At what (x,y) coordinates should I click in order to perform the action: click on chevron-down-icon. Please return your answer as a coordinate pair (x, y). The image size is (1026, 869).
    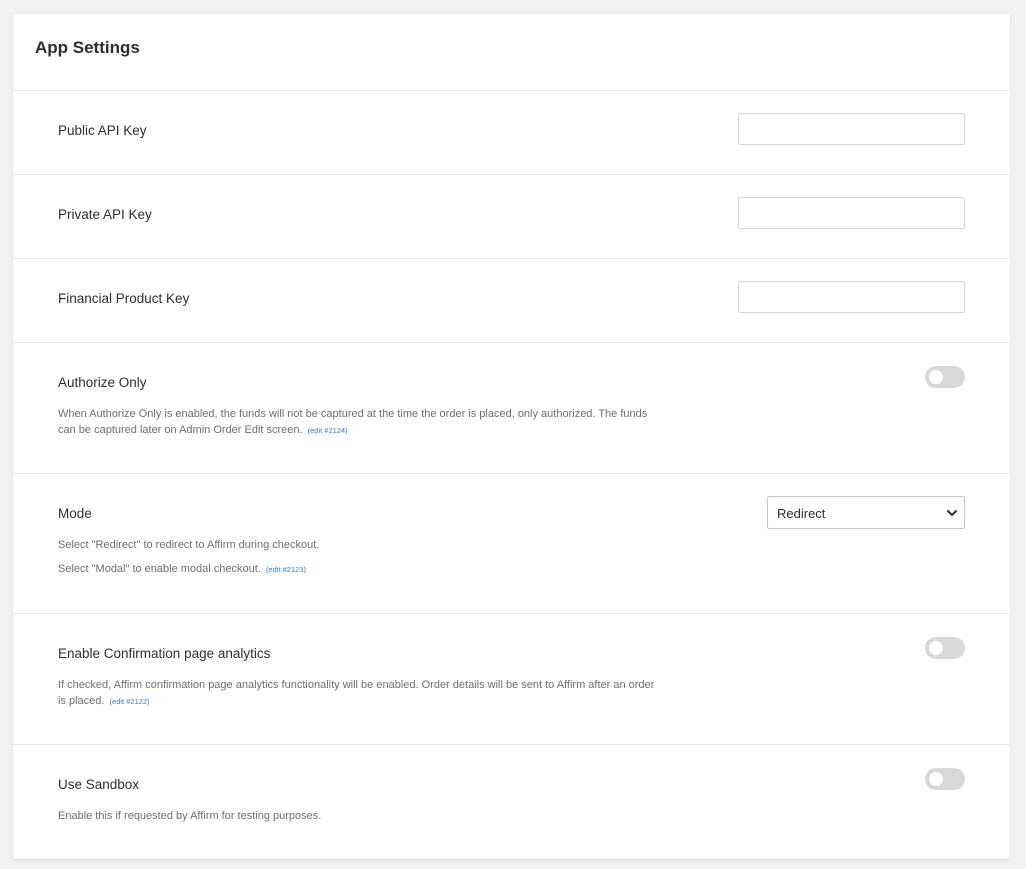
    Looking at the image, I should click on (952, 513).